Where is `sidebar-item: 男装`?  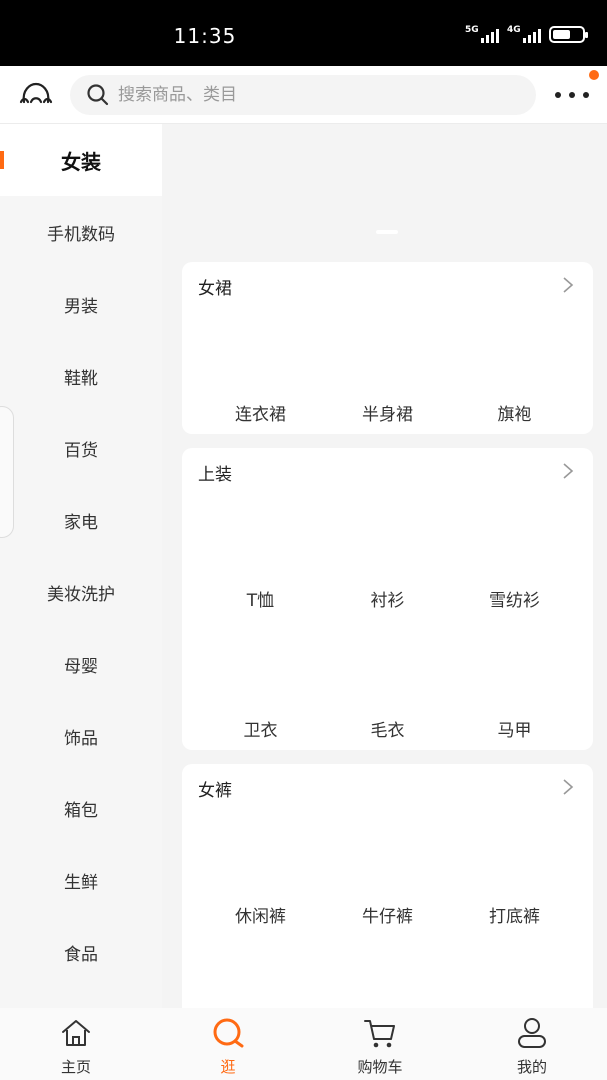 sidebar-item: 男装 is located at coordinates (81, 304).